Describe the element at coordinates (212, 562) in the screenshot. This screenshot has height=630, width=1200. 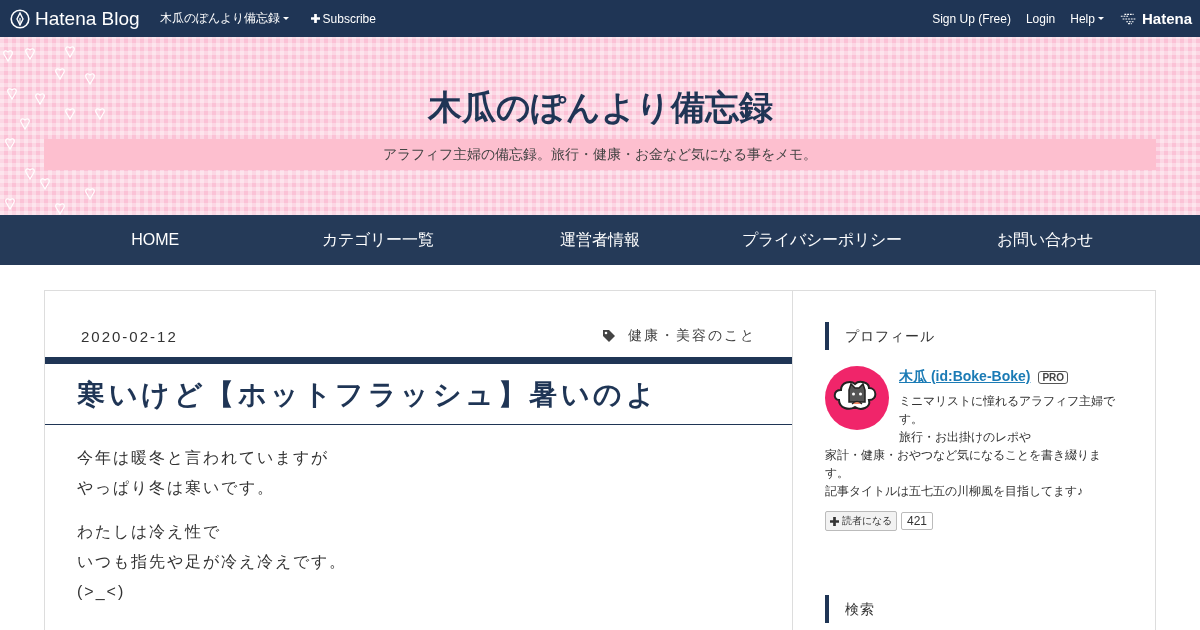
I see `body-paragraph: わたしは冷え性で いつも指先や足が冷え冷えです。 (>_<)` at that location.